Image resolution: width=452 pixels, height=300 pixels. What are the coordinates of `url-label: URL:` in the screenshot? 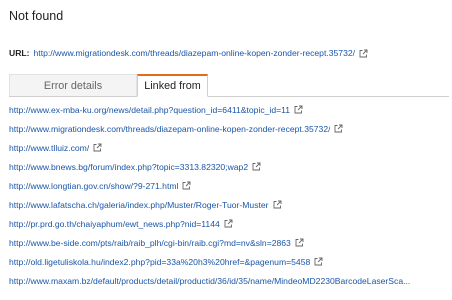 It's located at (19, 53).